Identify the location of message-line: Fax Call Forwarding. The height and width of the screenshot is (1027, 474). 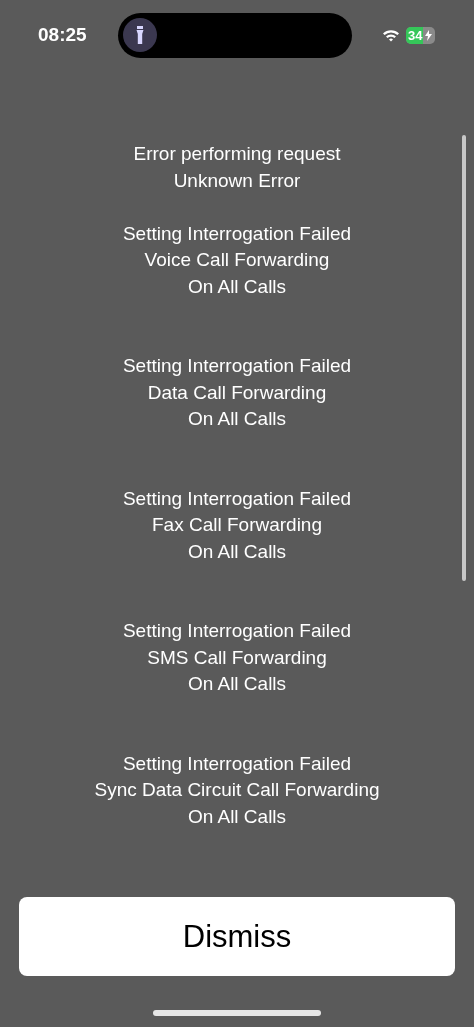
(237, 525).